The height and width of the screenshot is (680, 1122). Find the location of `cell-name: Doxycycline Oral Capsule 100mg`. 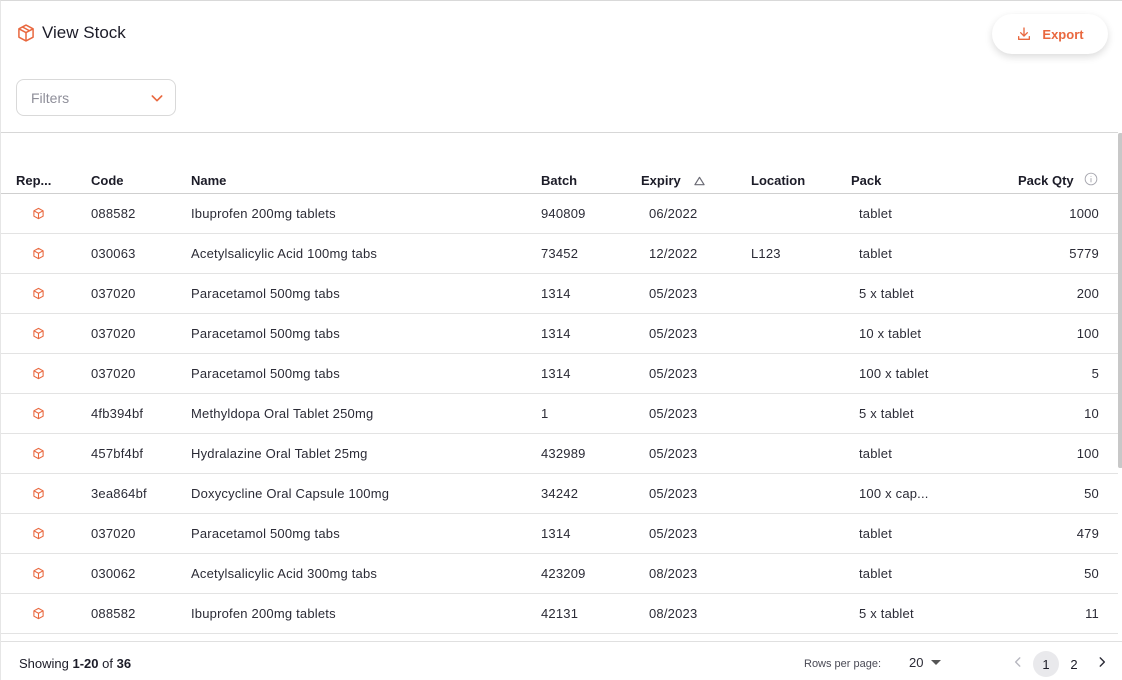

cell-name: Doxycycline Oral Capsule 100mg is located at coordinates (290, 493).